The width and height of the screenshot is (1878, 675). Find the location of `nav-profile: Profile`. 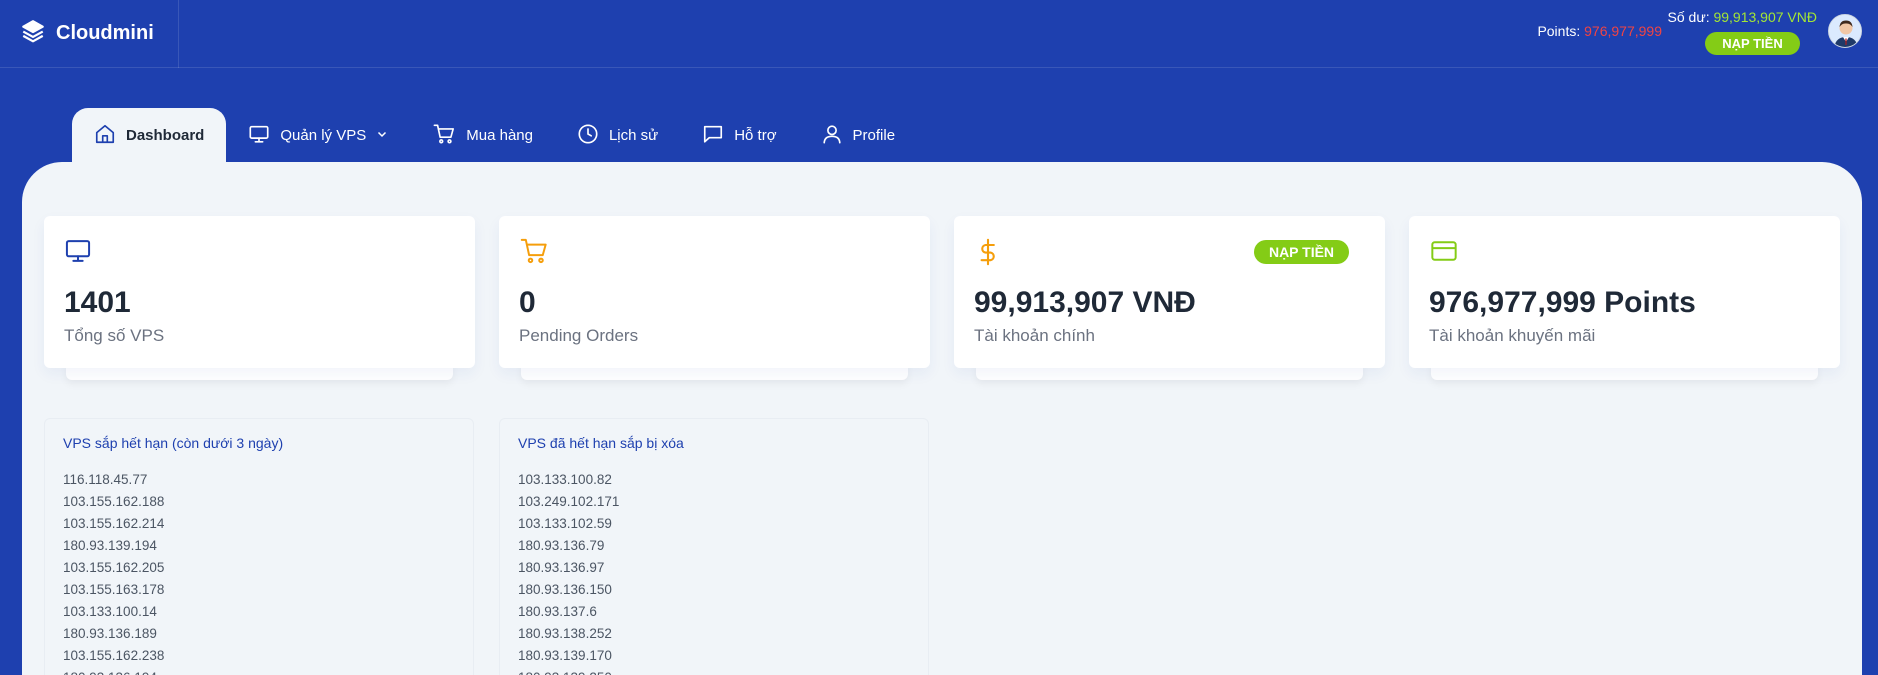

nav-profile: Profile is located at coordinates (858, 135).